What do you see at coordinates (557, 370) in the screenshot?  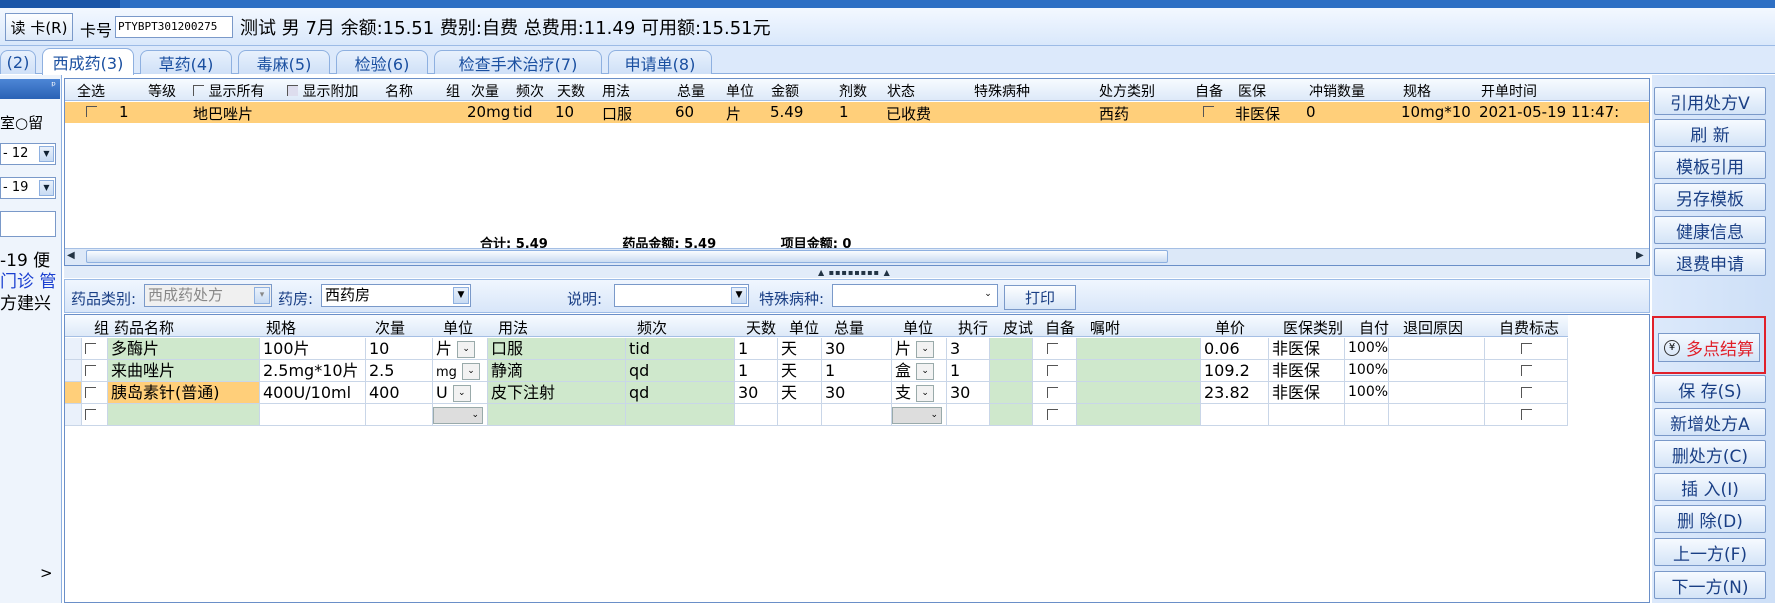 I see `cell-usage: 静滴` at bounding box center [557, 370].